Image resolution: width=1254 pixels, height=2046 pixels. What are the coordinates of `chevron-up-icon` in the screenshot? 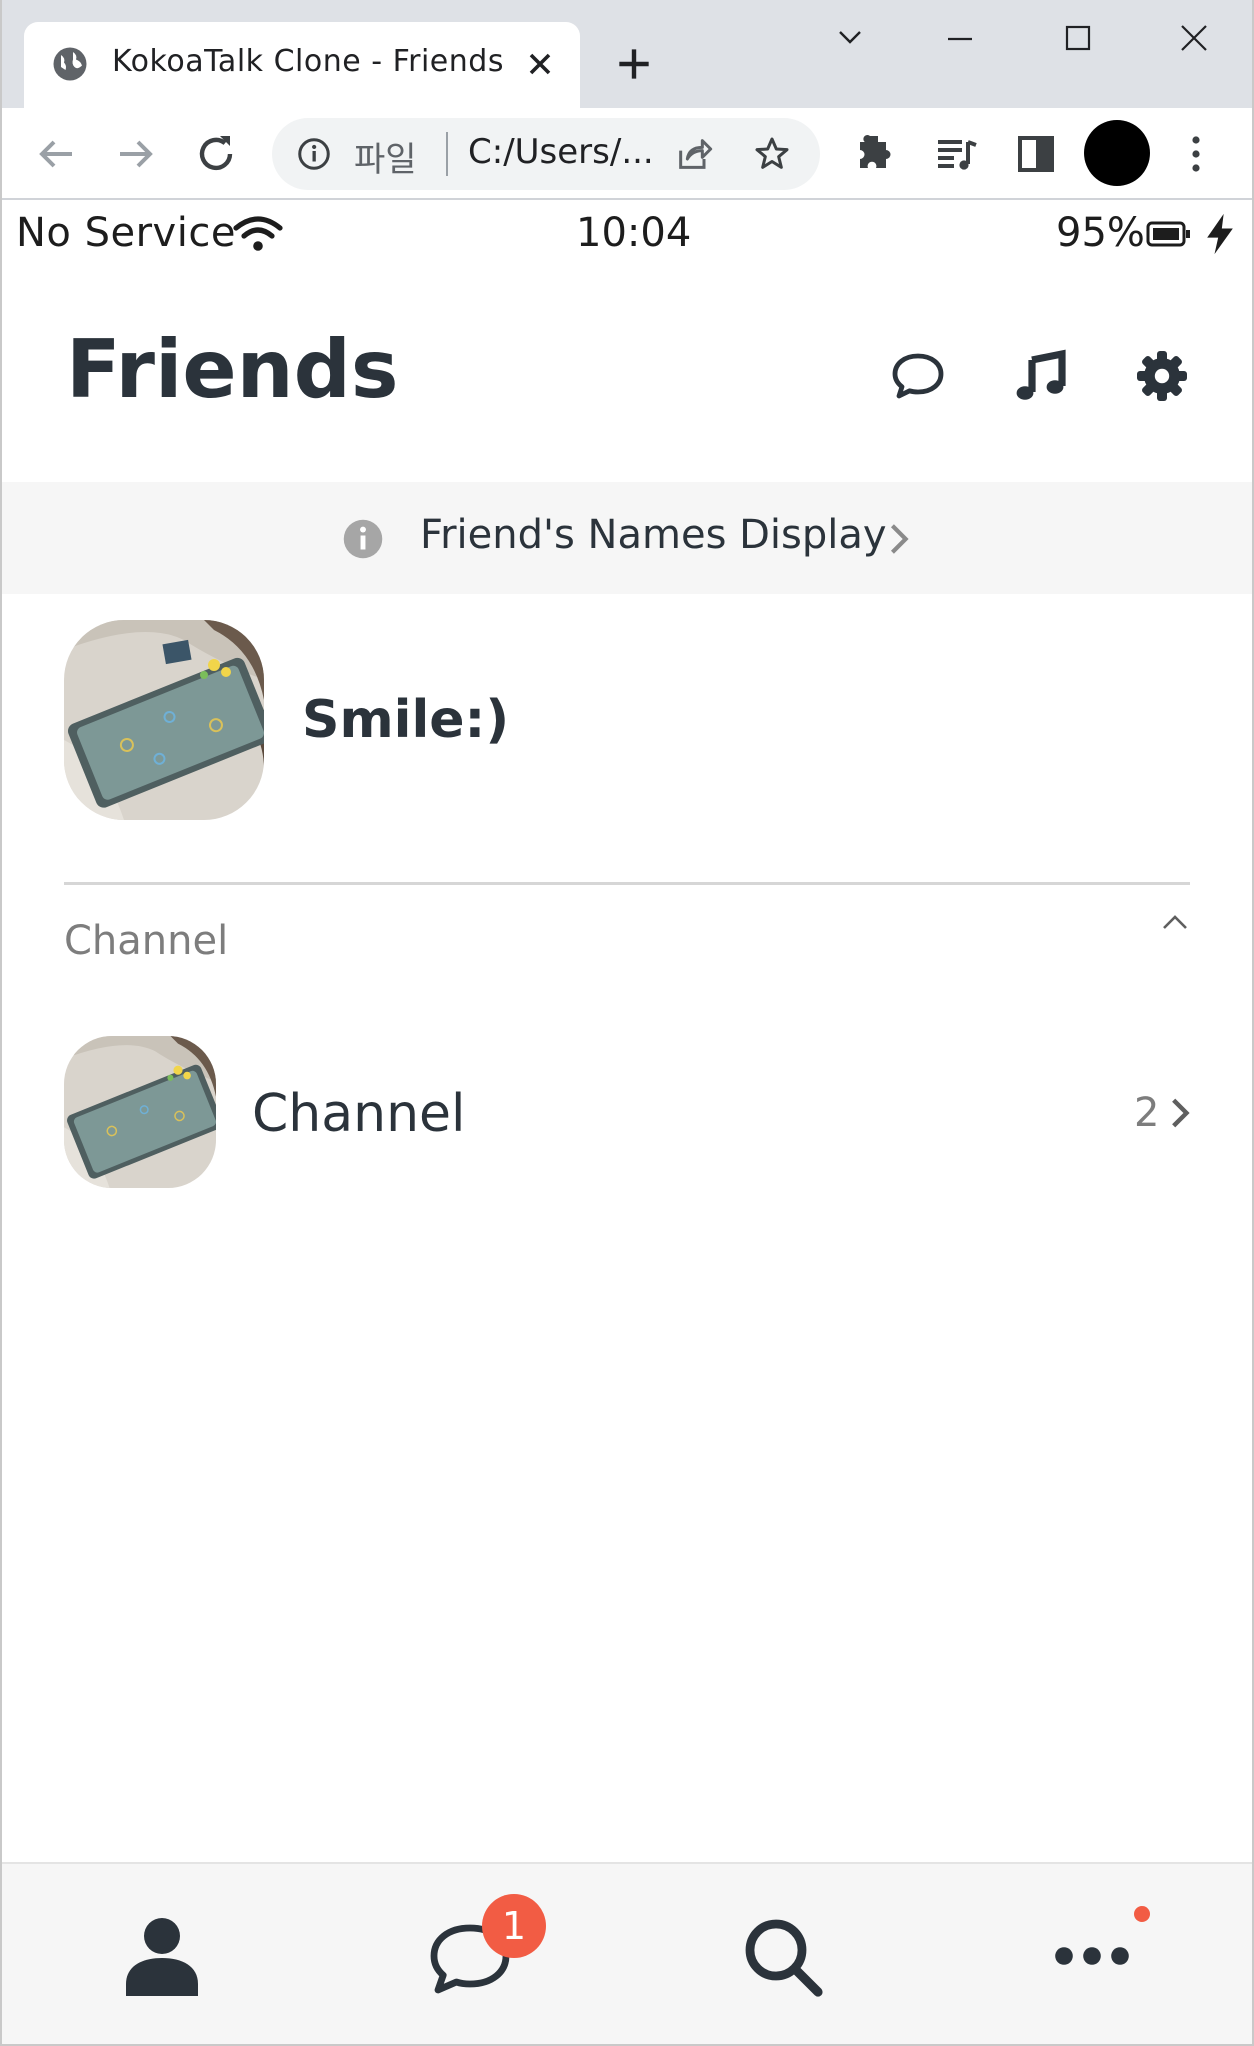 It's located at (1175, 922).